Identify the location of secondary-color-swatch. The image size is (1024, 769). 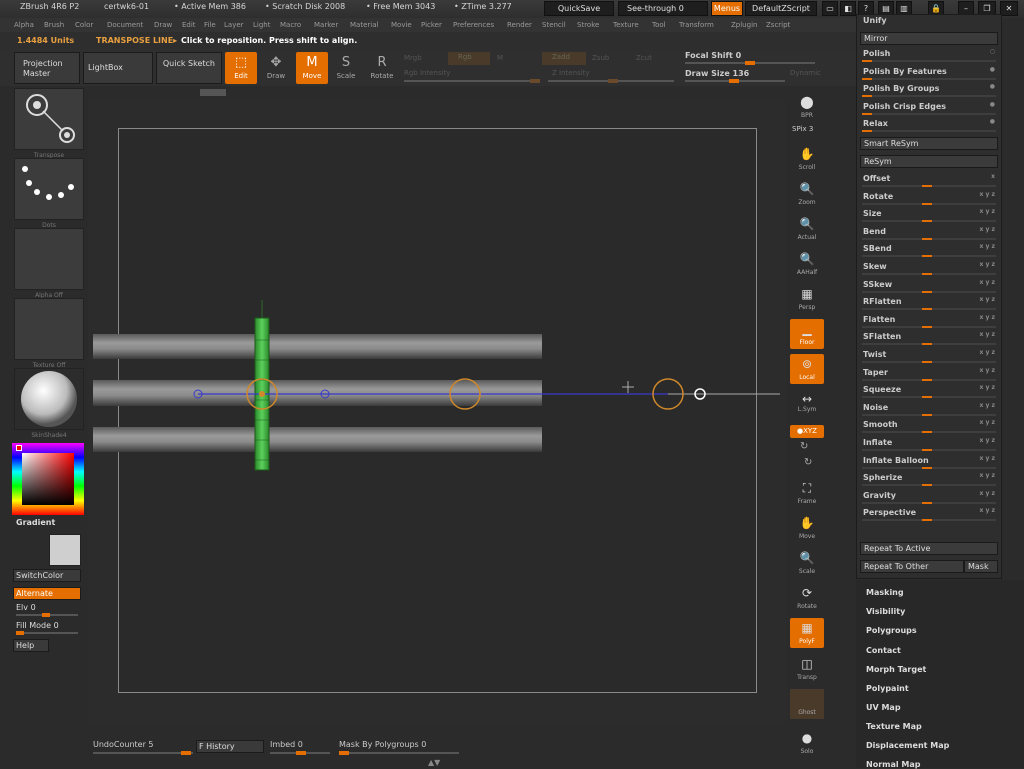
(65, 550).